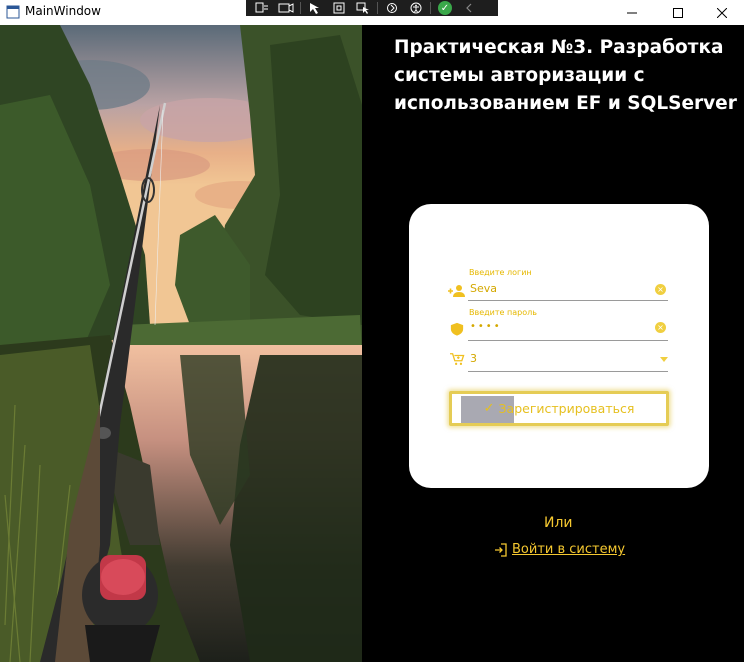 This screenshot has width=744, height=662. Describe the element at coordinates (339, 8) in the screenshot. I see `display-layout-adorners-icon` at that location.